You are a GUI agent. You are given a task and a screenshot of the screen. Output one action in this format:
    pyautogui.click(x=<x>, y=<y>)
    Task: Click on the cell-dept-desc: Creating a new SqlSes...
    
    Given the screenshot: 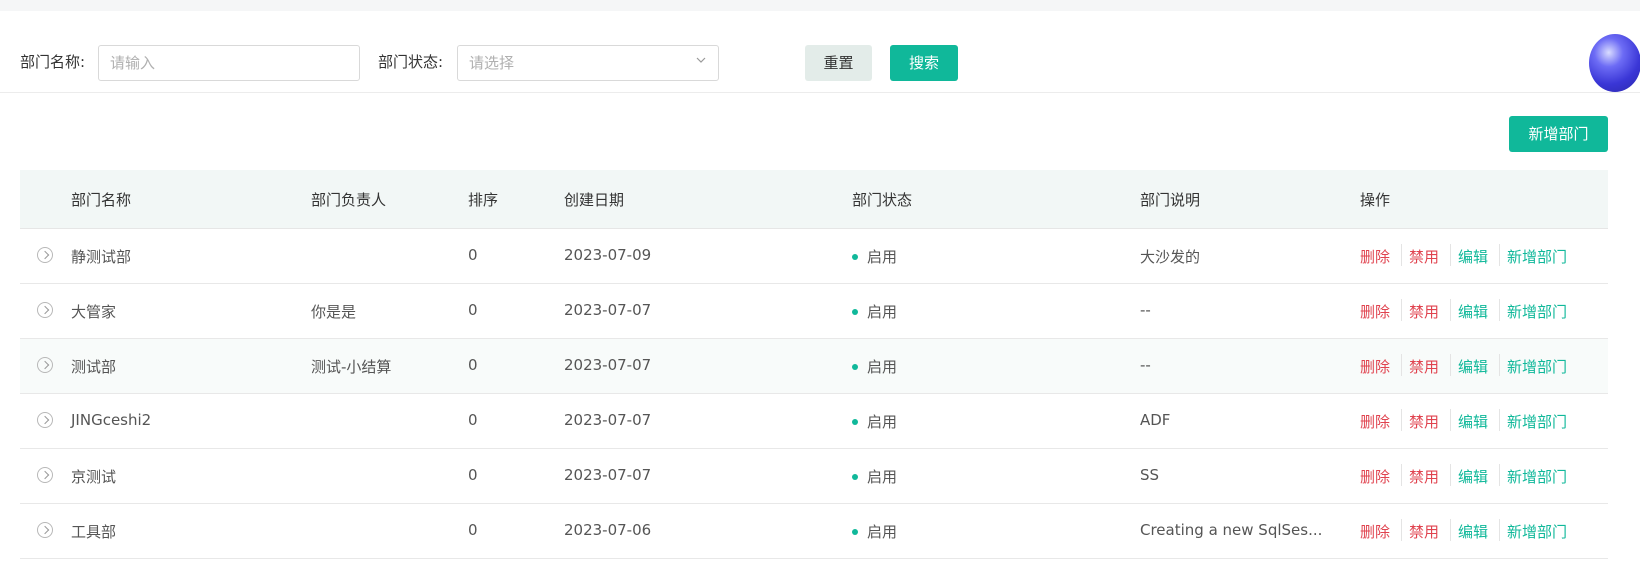 What is the action you would take?
    pyautogui.click(x=1231, y=530)
    